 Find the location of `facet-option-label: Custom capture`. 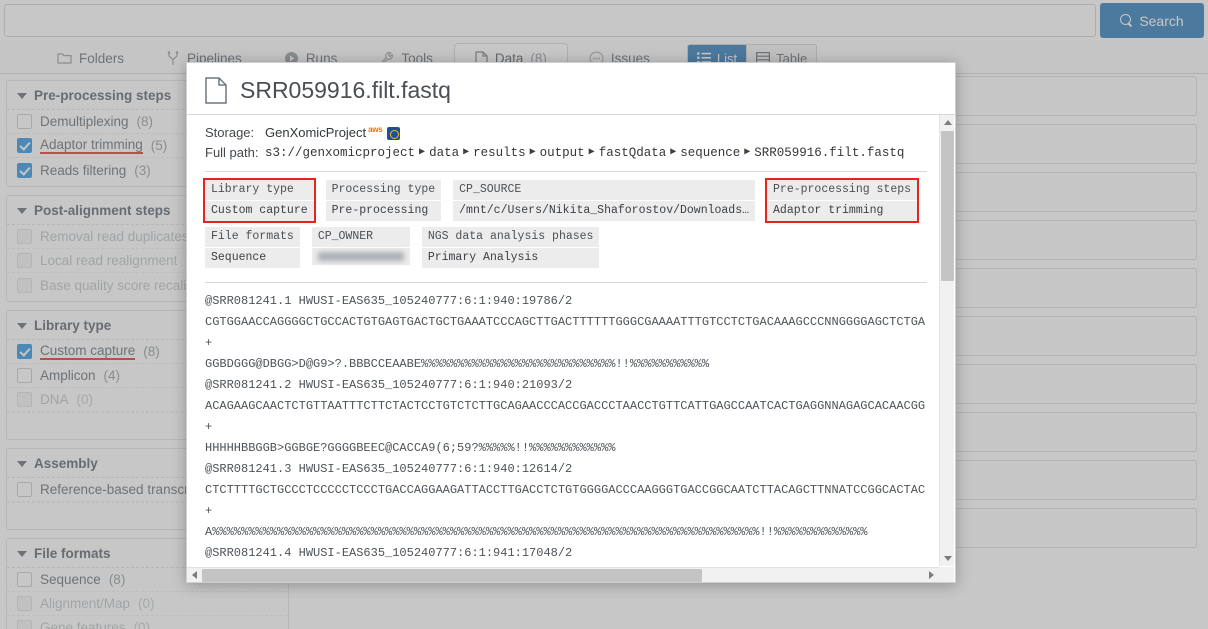

facet-option-label: Custom capture is located at coordinates (88, 351).